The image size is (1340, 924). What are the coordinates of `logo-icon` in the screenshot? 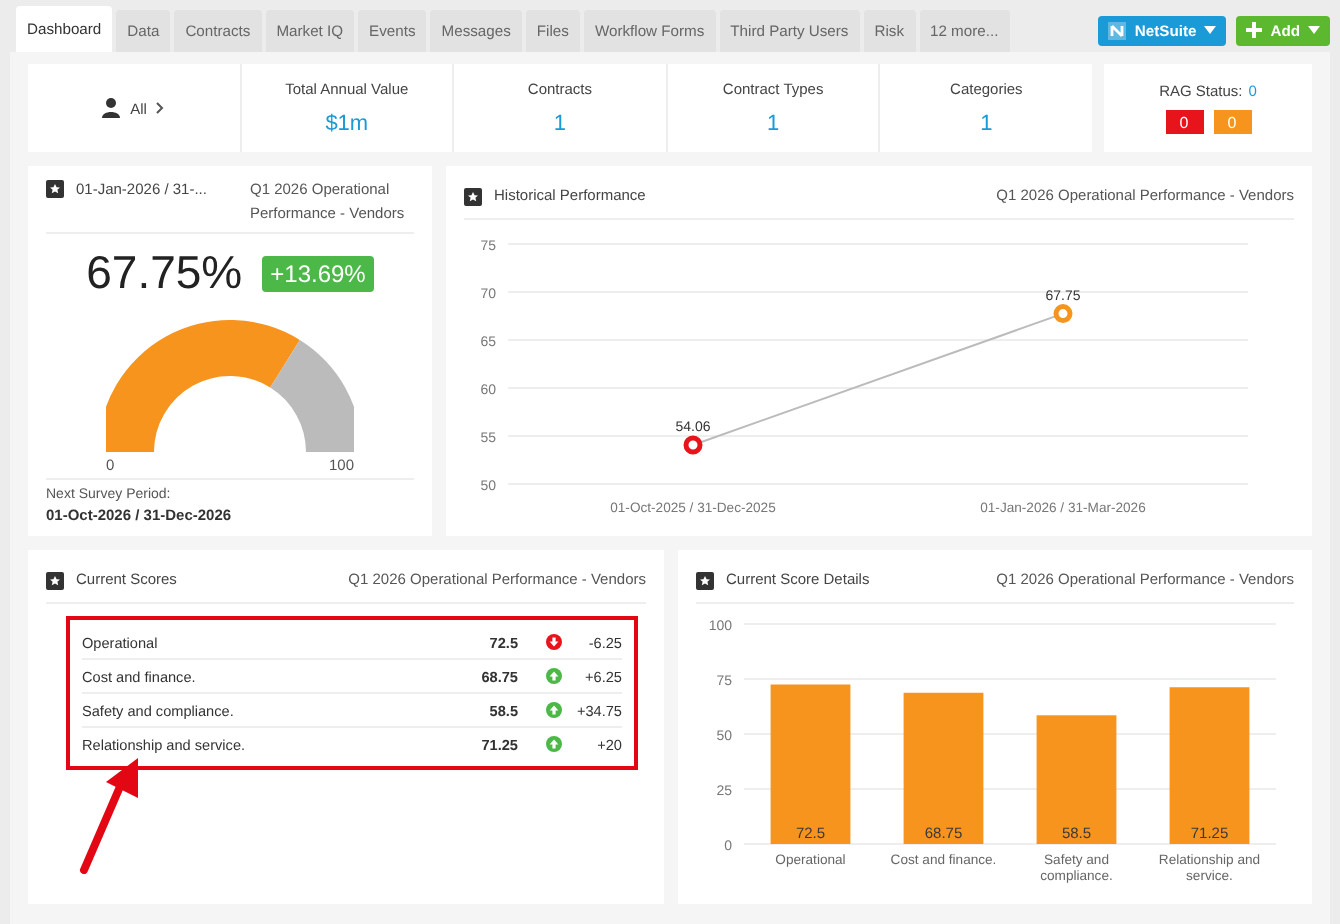 It's located at (1117, 30).